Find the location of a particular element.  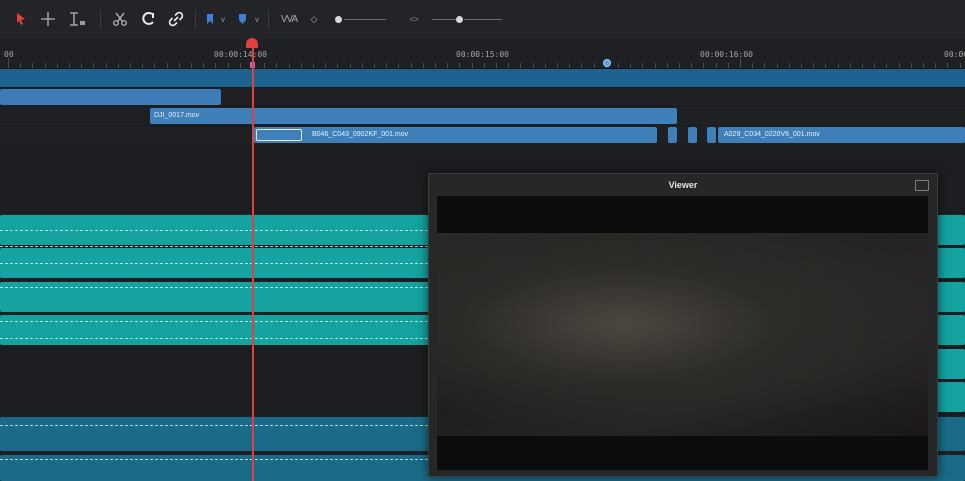

zoom-mode-icon: <> is located at coordinates (414, 19).